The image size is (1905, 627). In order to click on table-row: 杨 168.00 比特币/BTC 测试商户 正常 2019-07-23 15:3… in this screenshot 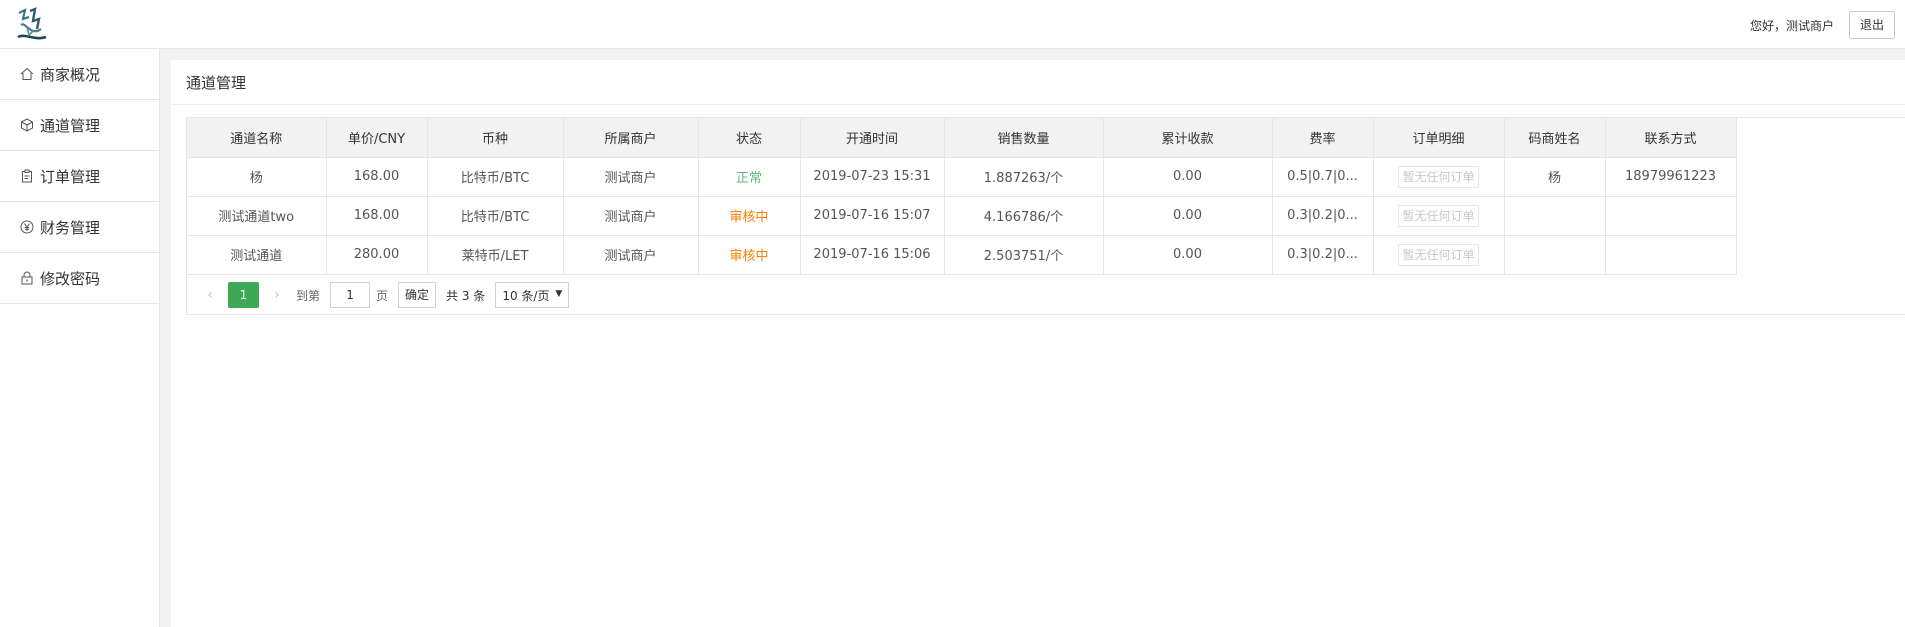, I will do `click(962, 177)`.